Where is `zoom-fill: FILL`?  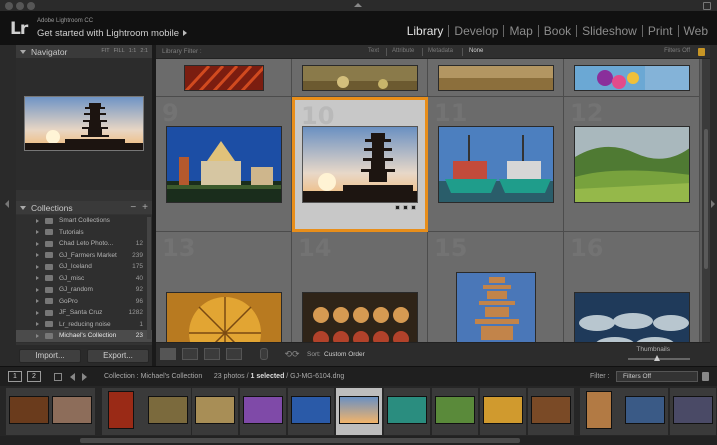 zoom-fill: FILL is located at coordinates (119, 51).